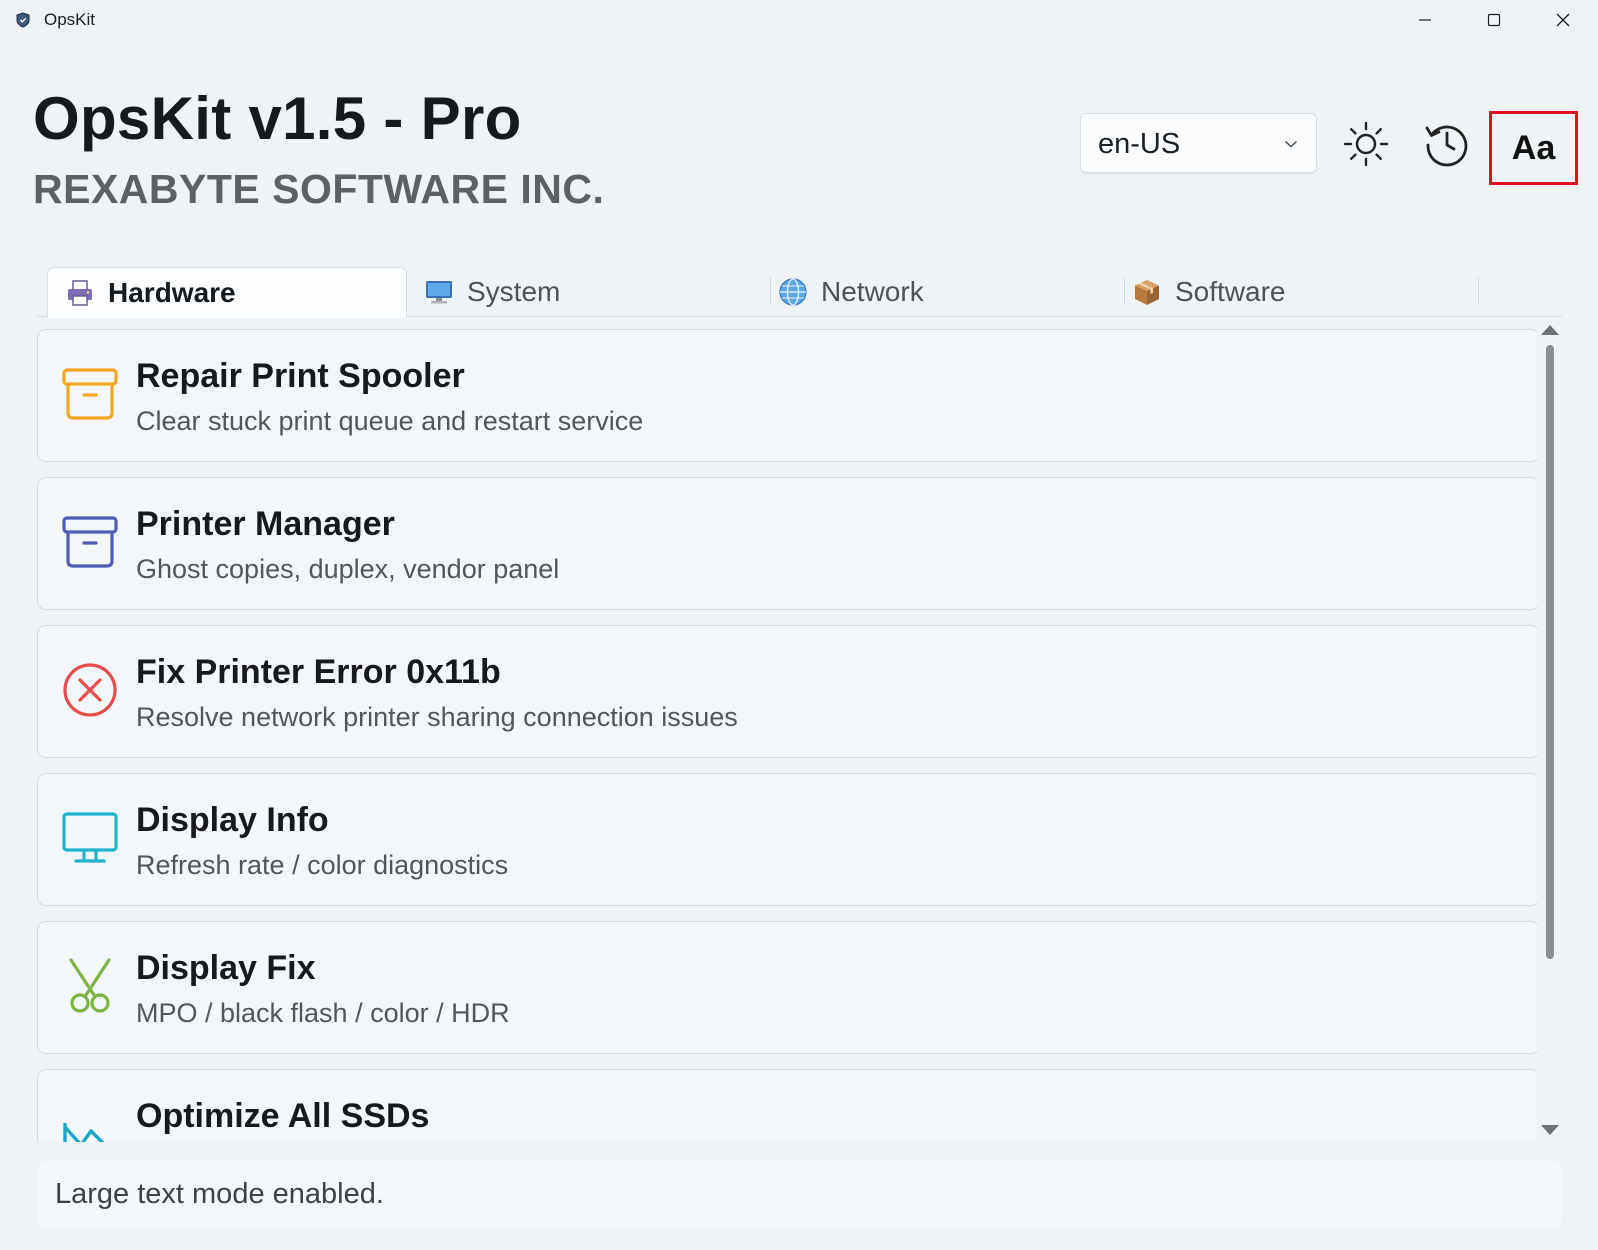 The width and height of the screenshot is (1598, 1250). Describe the element at coordinates (80, 293) in the screenshot. I see `printer-icon` at that location.